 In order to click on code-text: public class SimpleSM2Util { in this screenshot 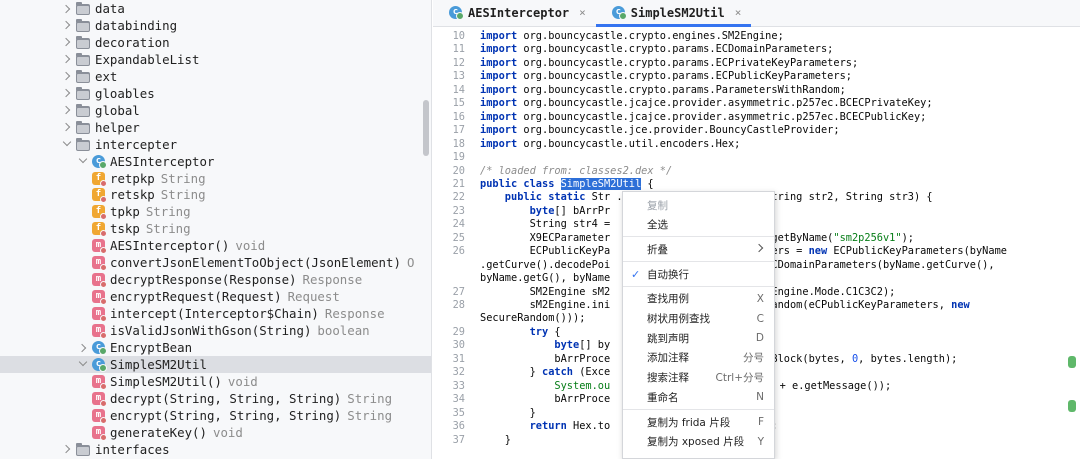, I will do `click(567, 184)`.